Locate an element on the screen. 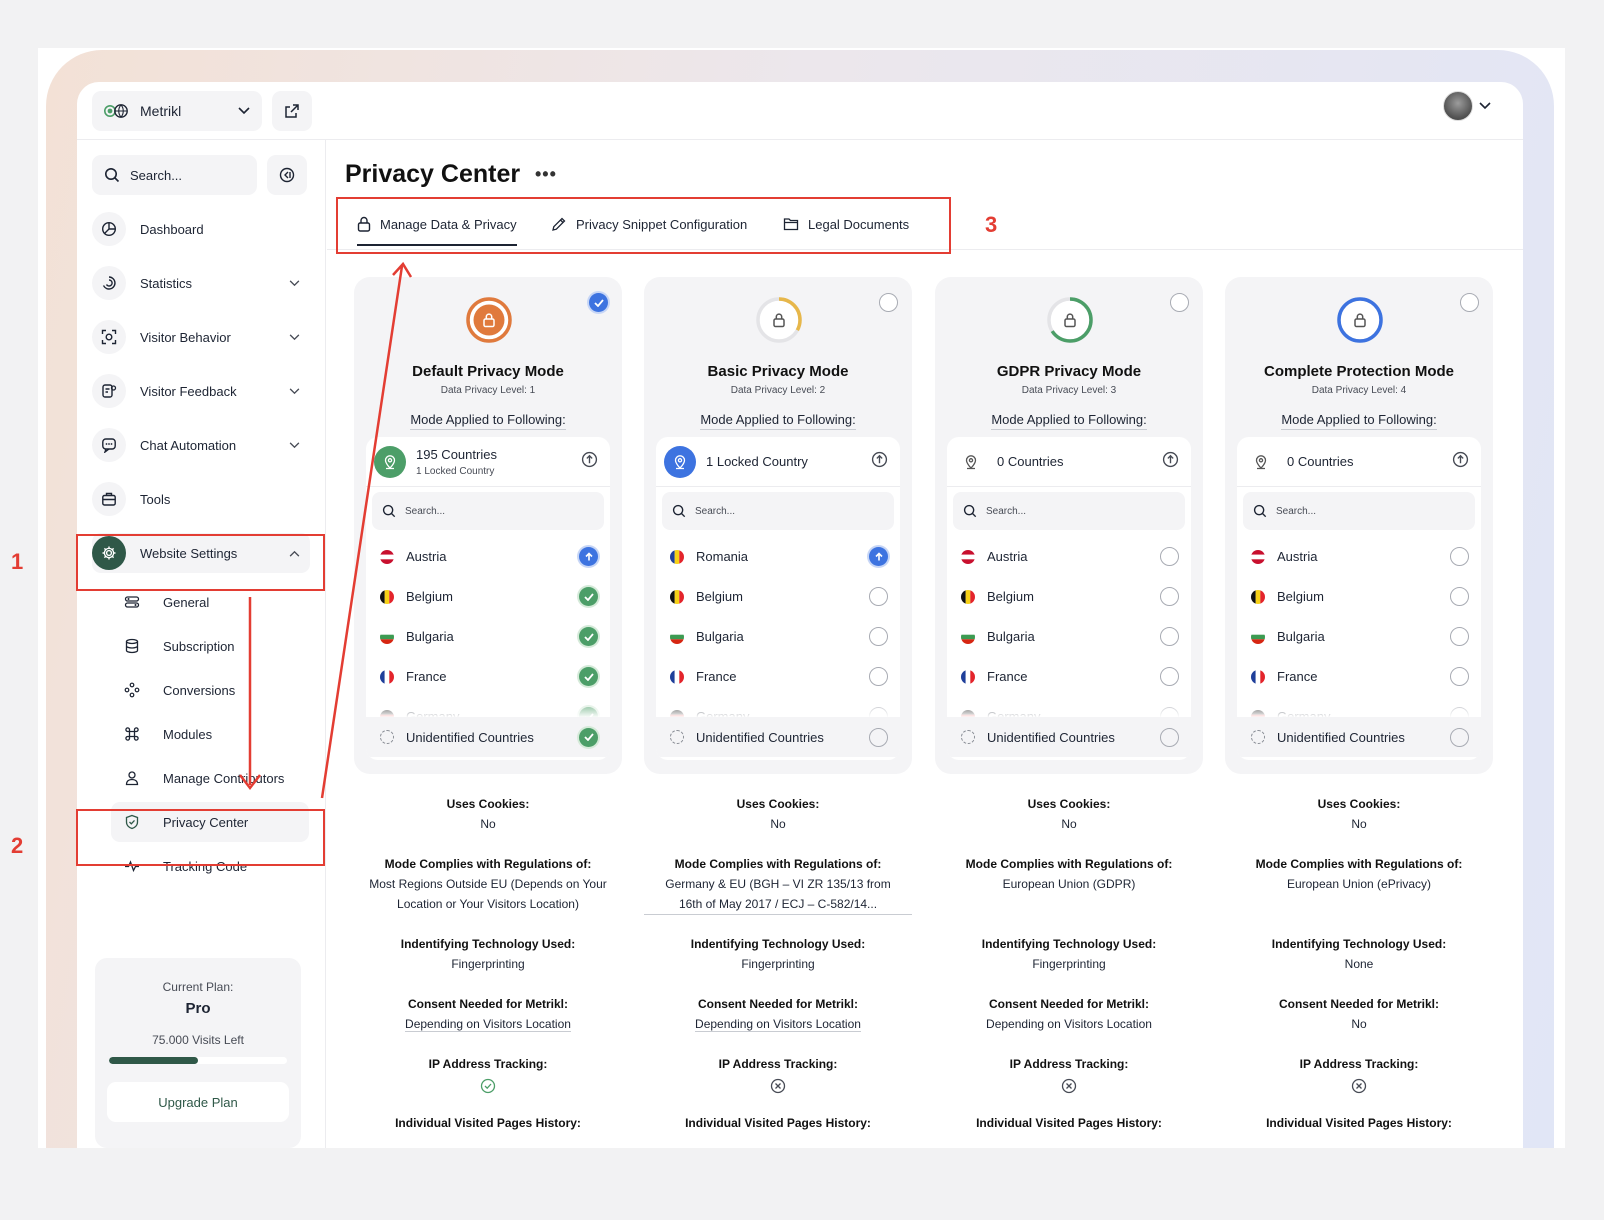 The image size is (1604, 1220). annotation-number-2: 2 is located at coordinates (17, 845).